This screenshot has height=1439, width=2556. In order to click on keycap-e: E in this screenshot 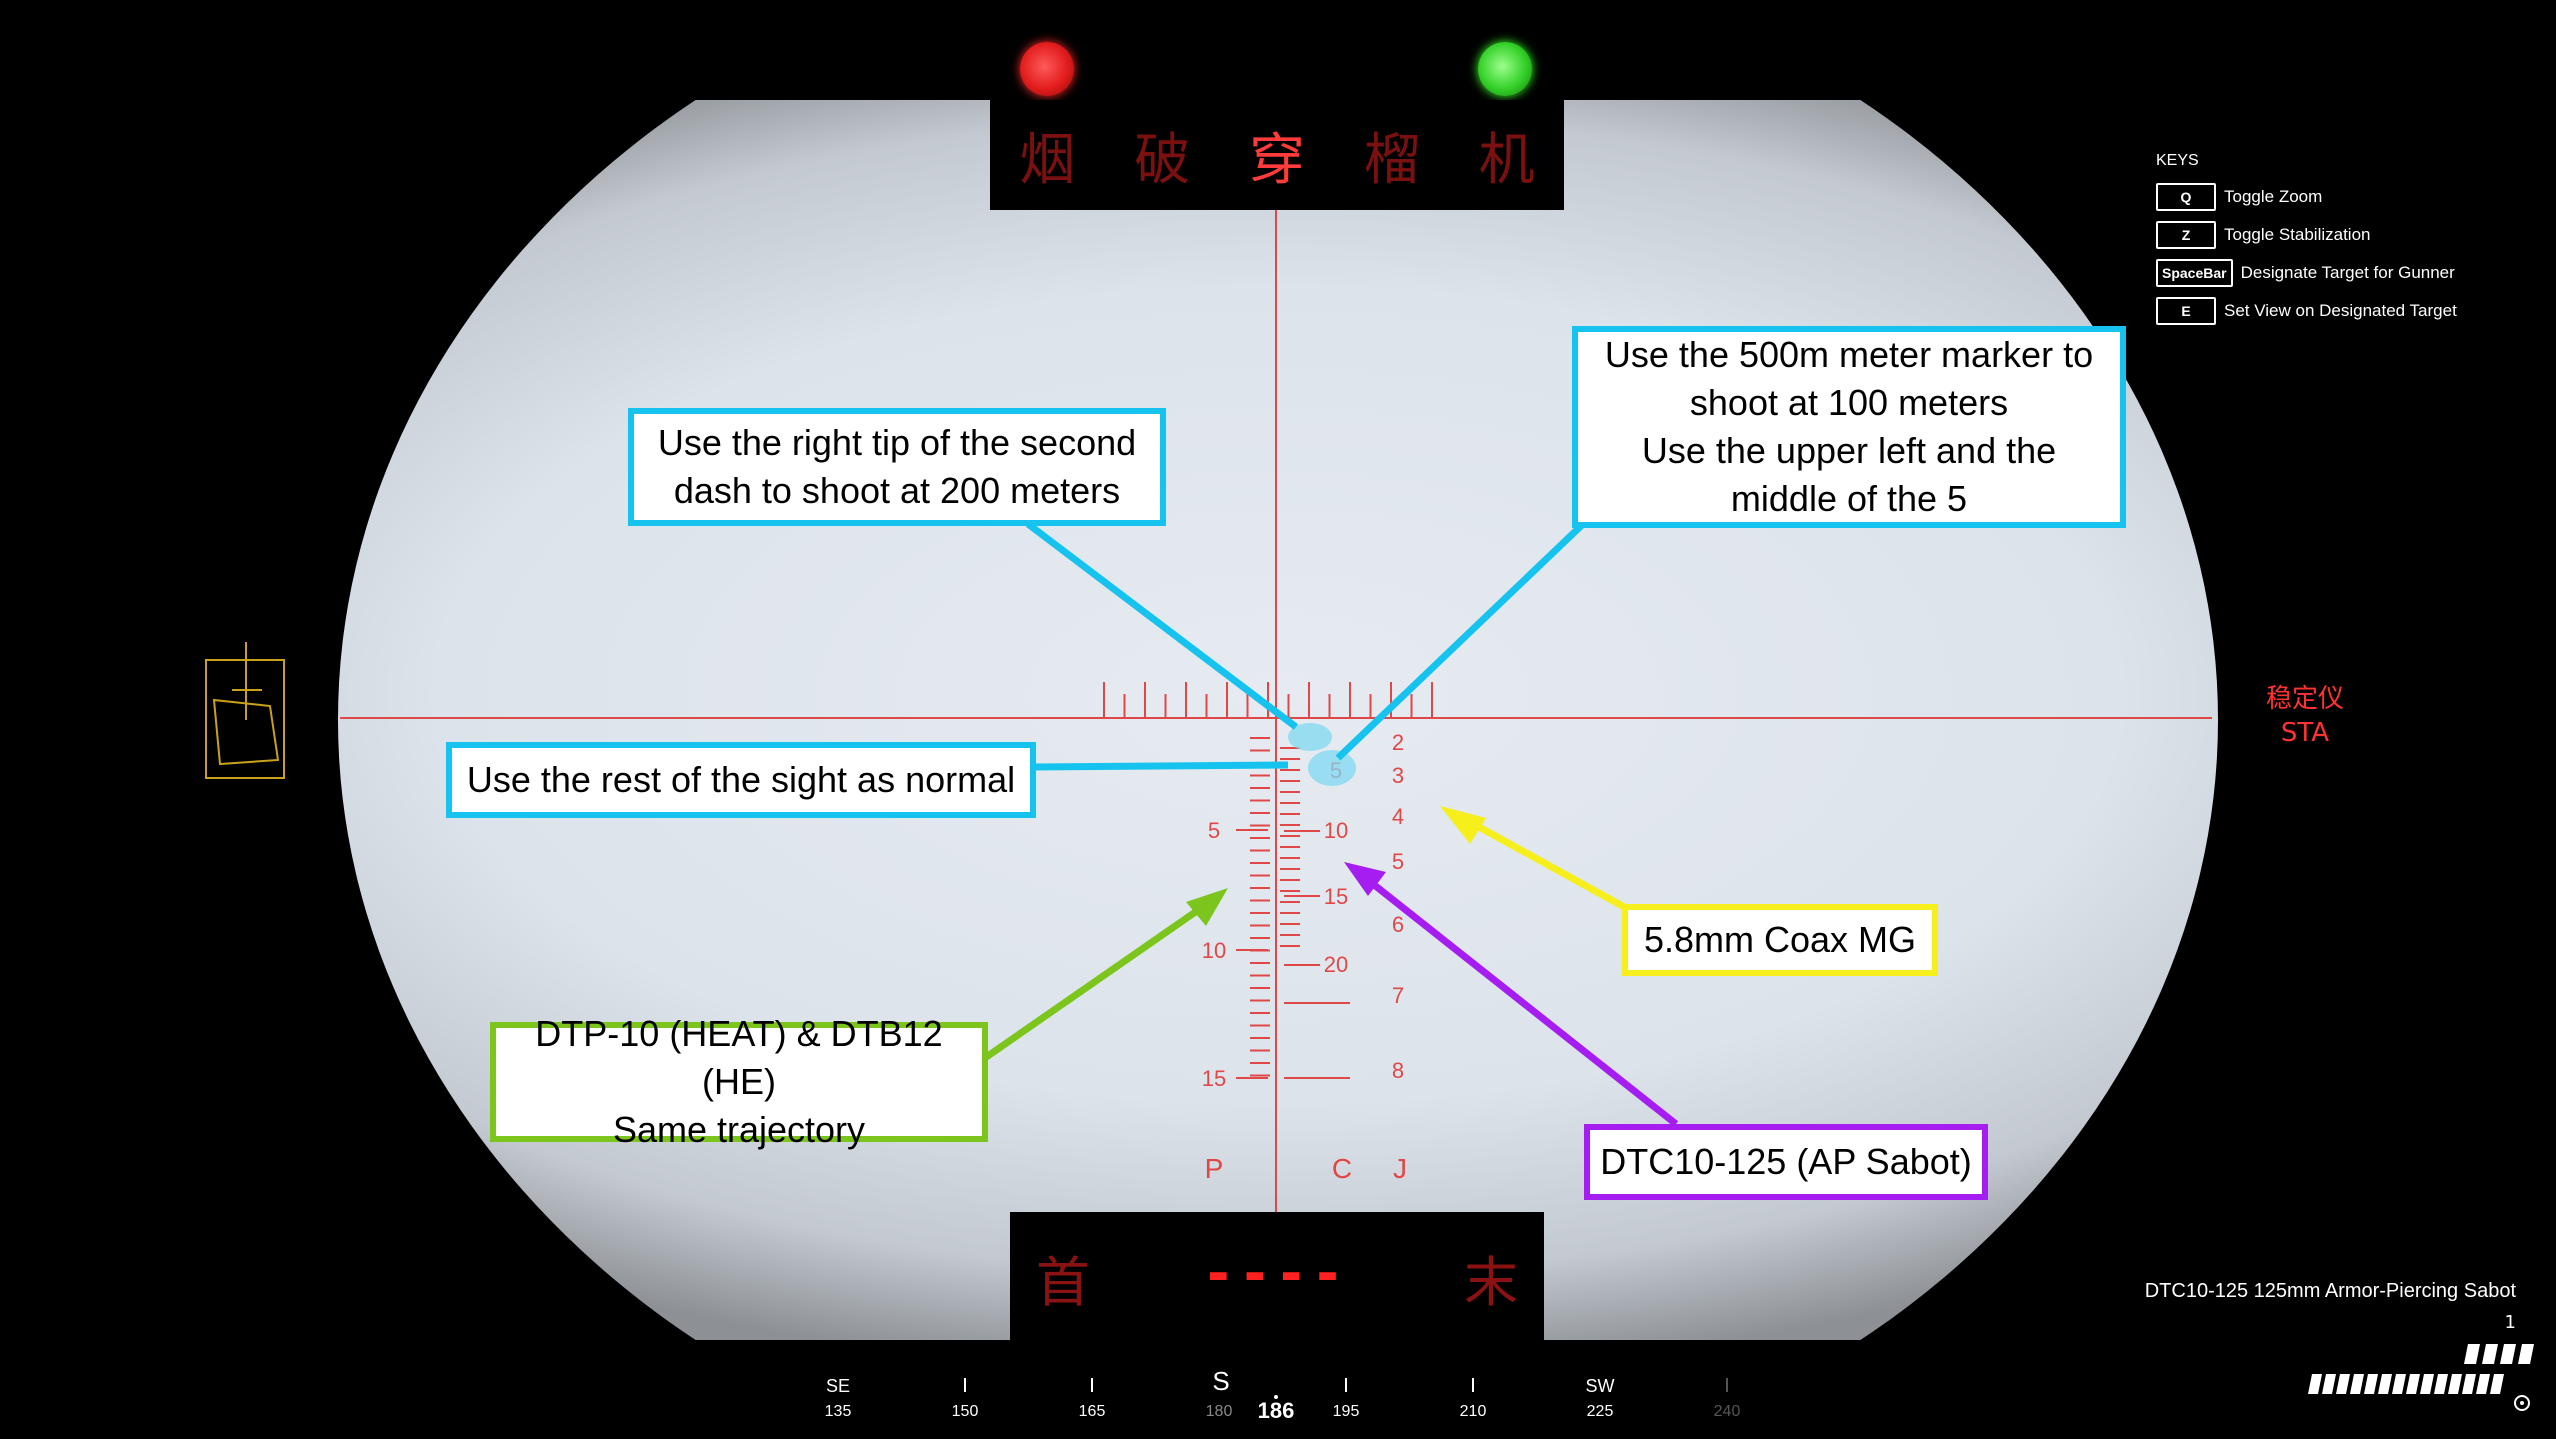, I will do `click(2186, 311)`.